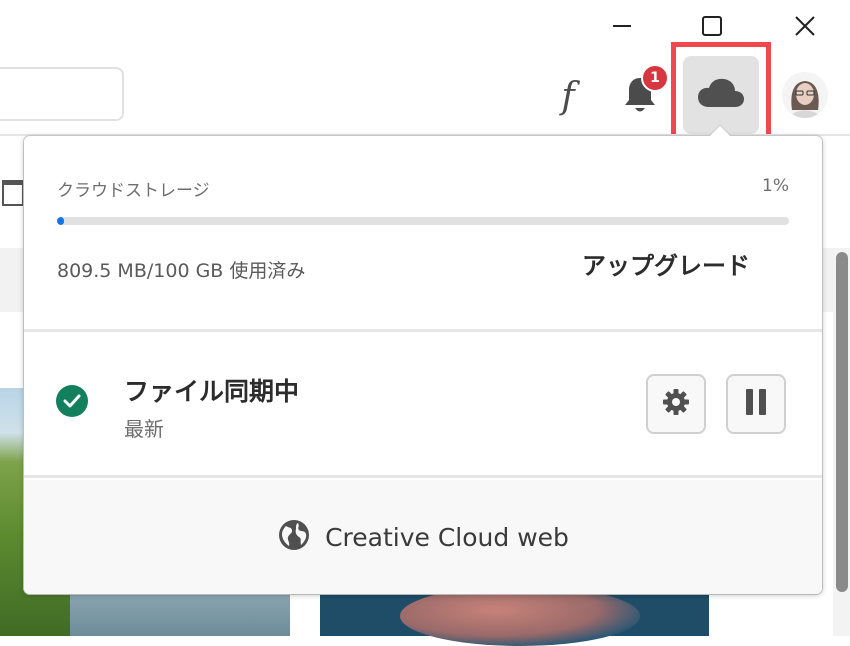 This screenshot has width=850, height=646. I want to click on search-input, so click(62, 94).